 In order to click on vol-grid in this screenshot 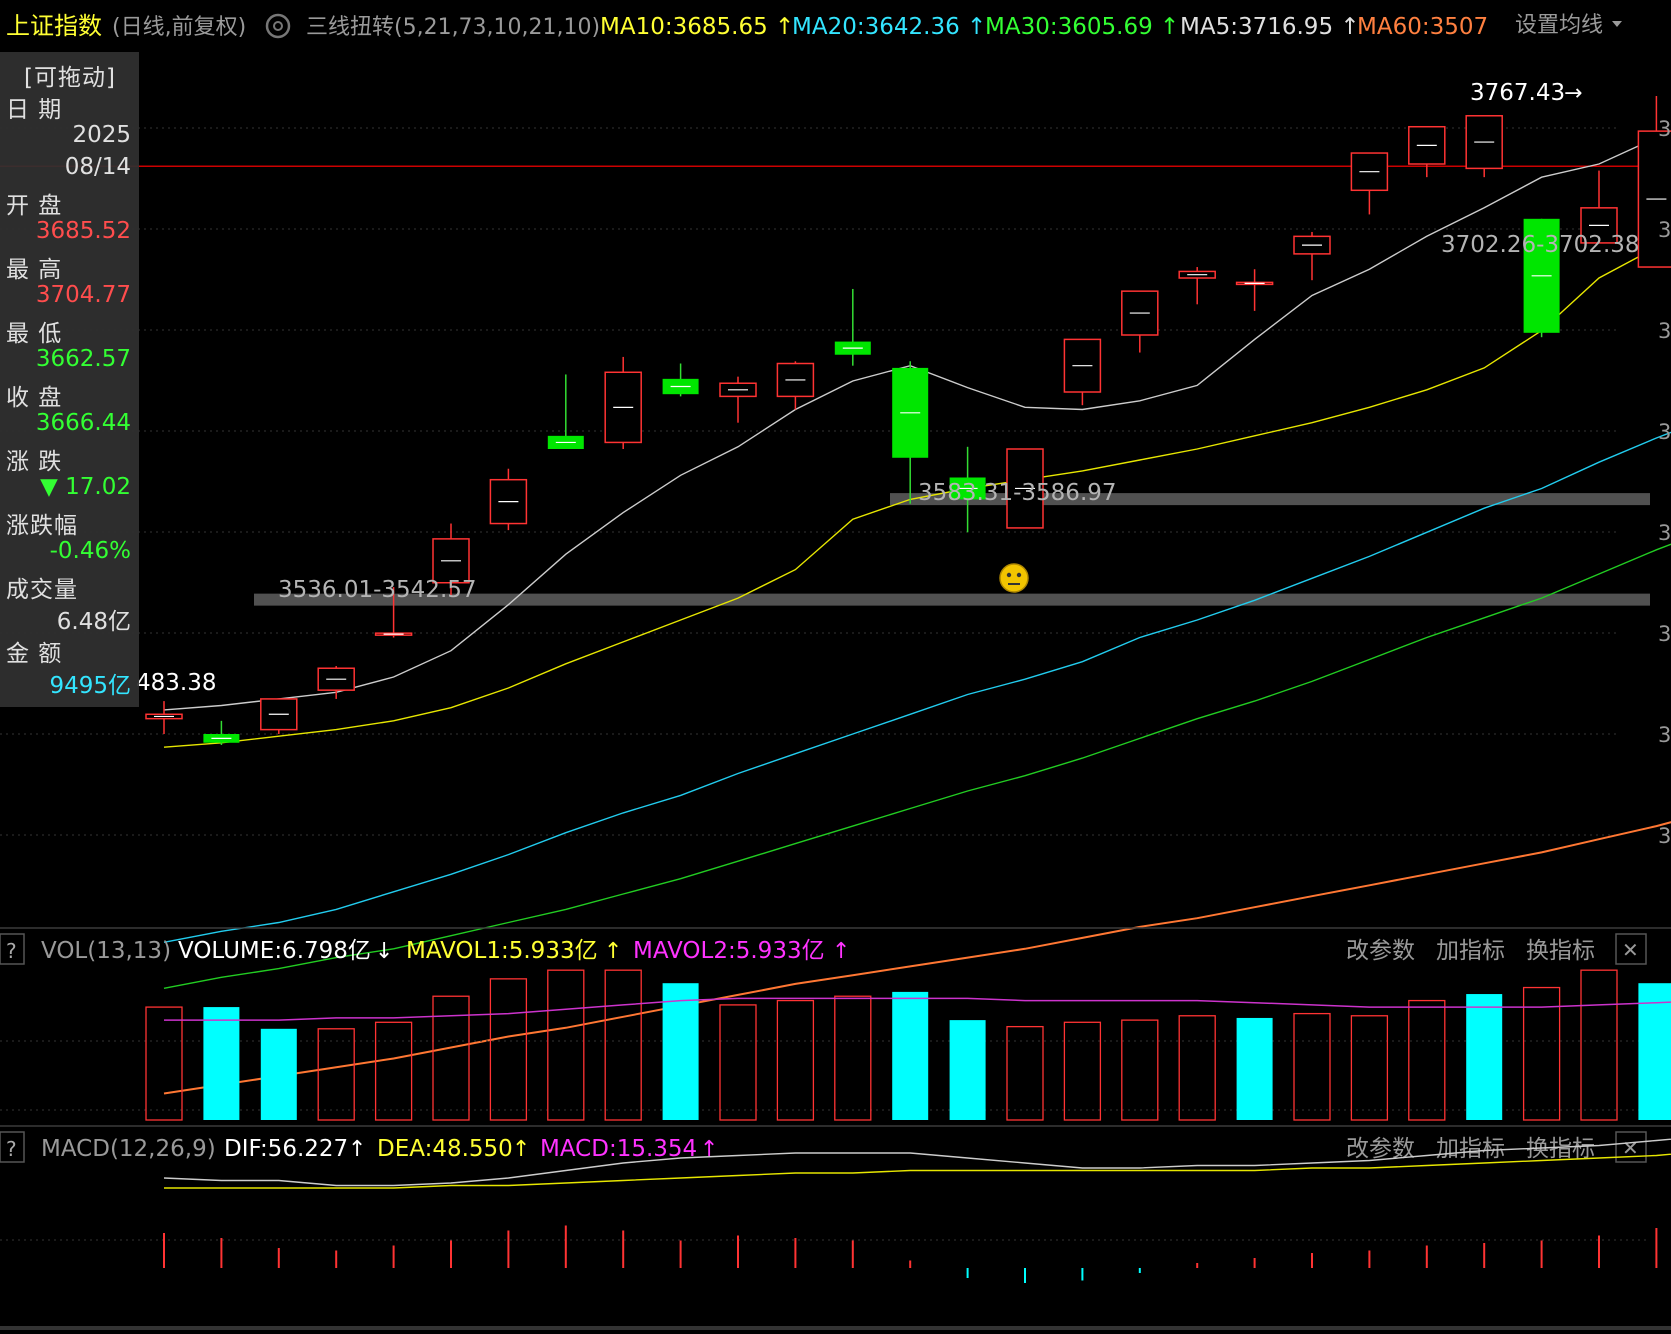, I will do `click(825, 1075)`.